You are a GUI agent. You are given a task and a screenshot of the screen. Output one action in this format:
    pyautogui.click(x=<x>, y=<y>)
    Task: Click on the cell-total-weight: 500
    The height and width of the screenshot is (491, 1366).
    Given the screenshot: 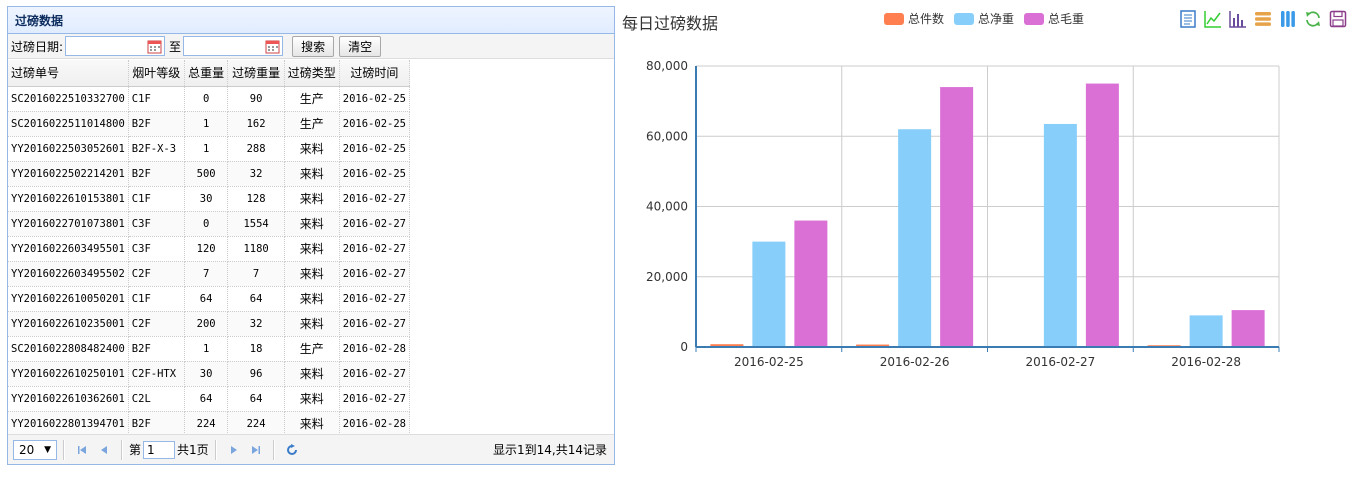 What is the action you would take?
    pyautogui.click(x=206, y=174)
    